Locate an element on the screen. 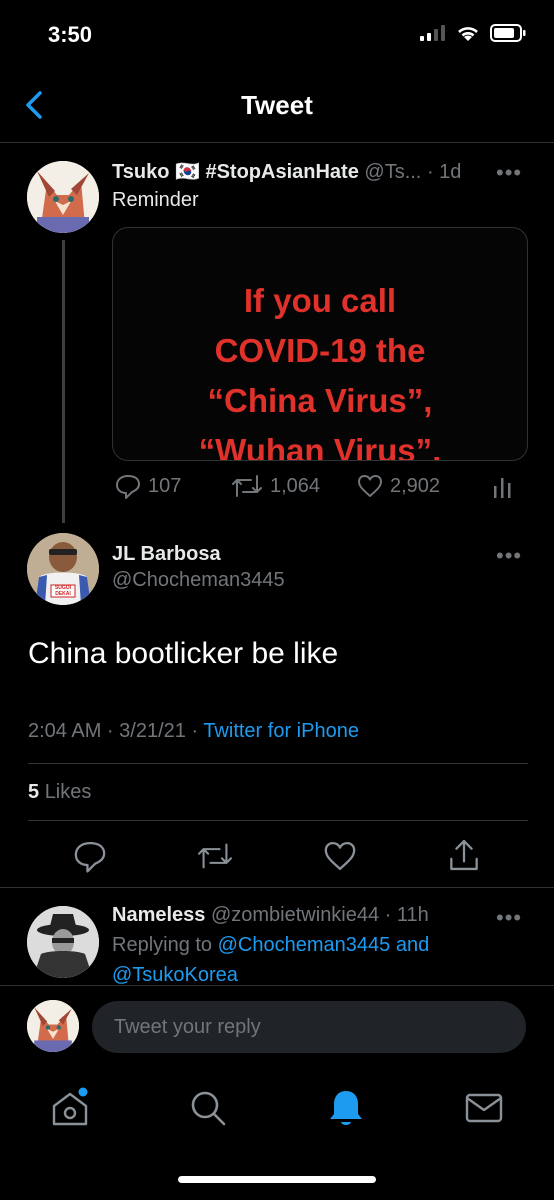  likes-count: 5 is located at coordinates (34, 792).